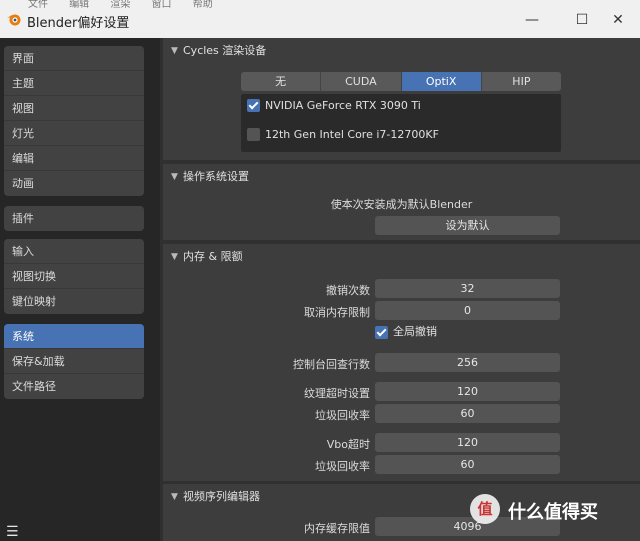  I want to click on sidebar-item-navigation: 视图切换, so click(74, 276).